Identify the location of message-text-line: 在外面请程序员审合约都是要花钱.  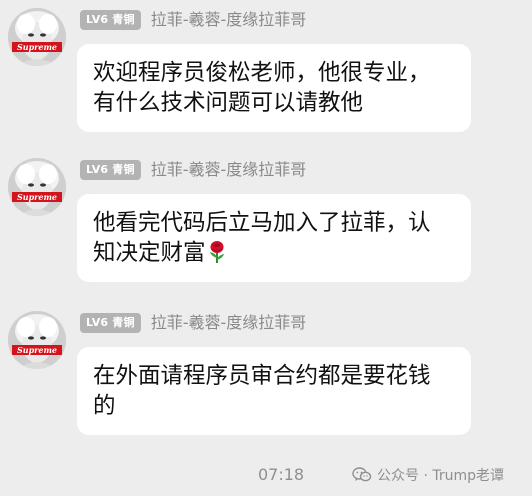
(262, 376).